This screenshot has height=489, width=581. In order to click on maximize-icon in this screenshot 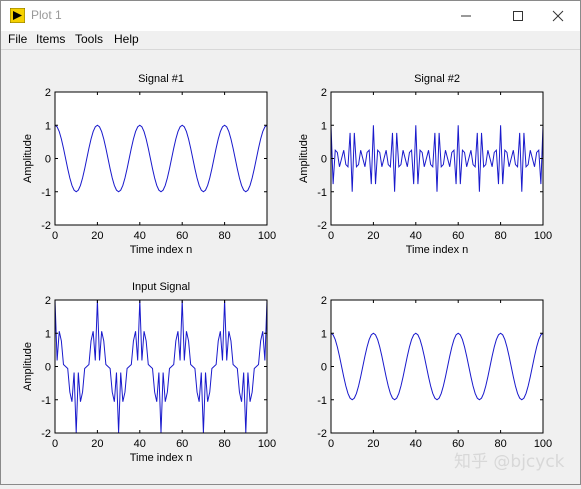, I will do `click(518, 16)`.